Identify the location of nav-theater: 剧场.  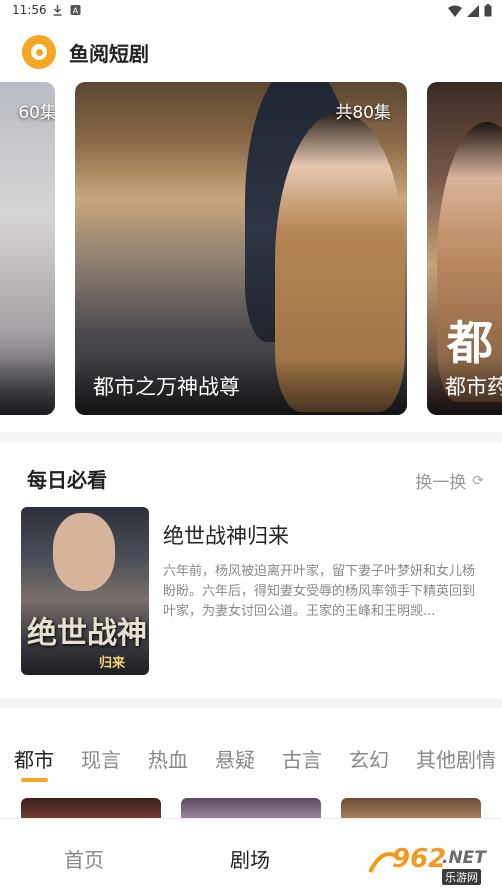
(250, 858).